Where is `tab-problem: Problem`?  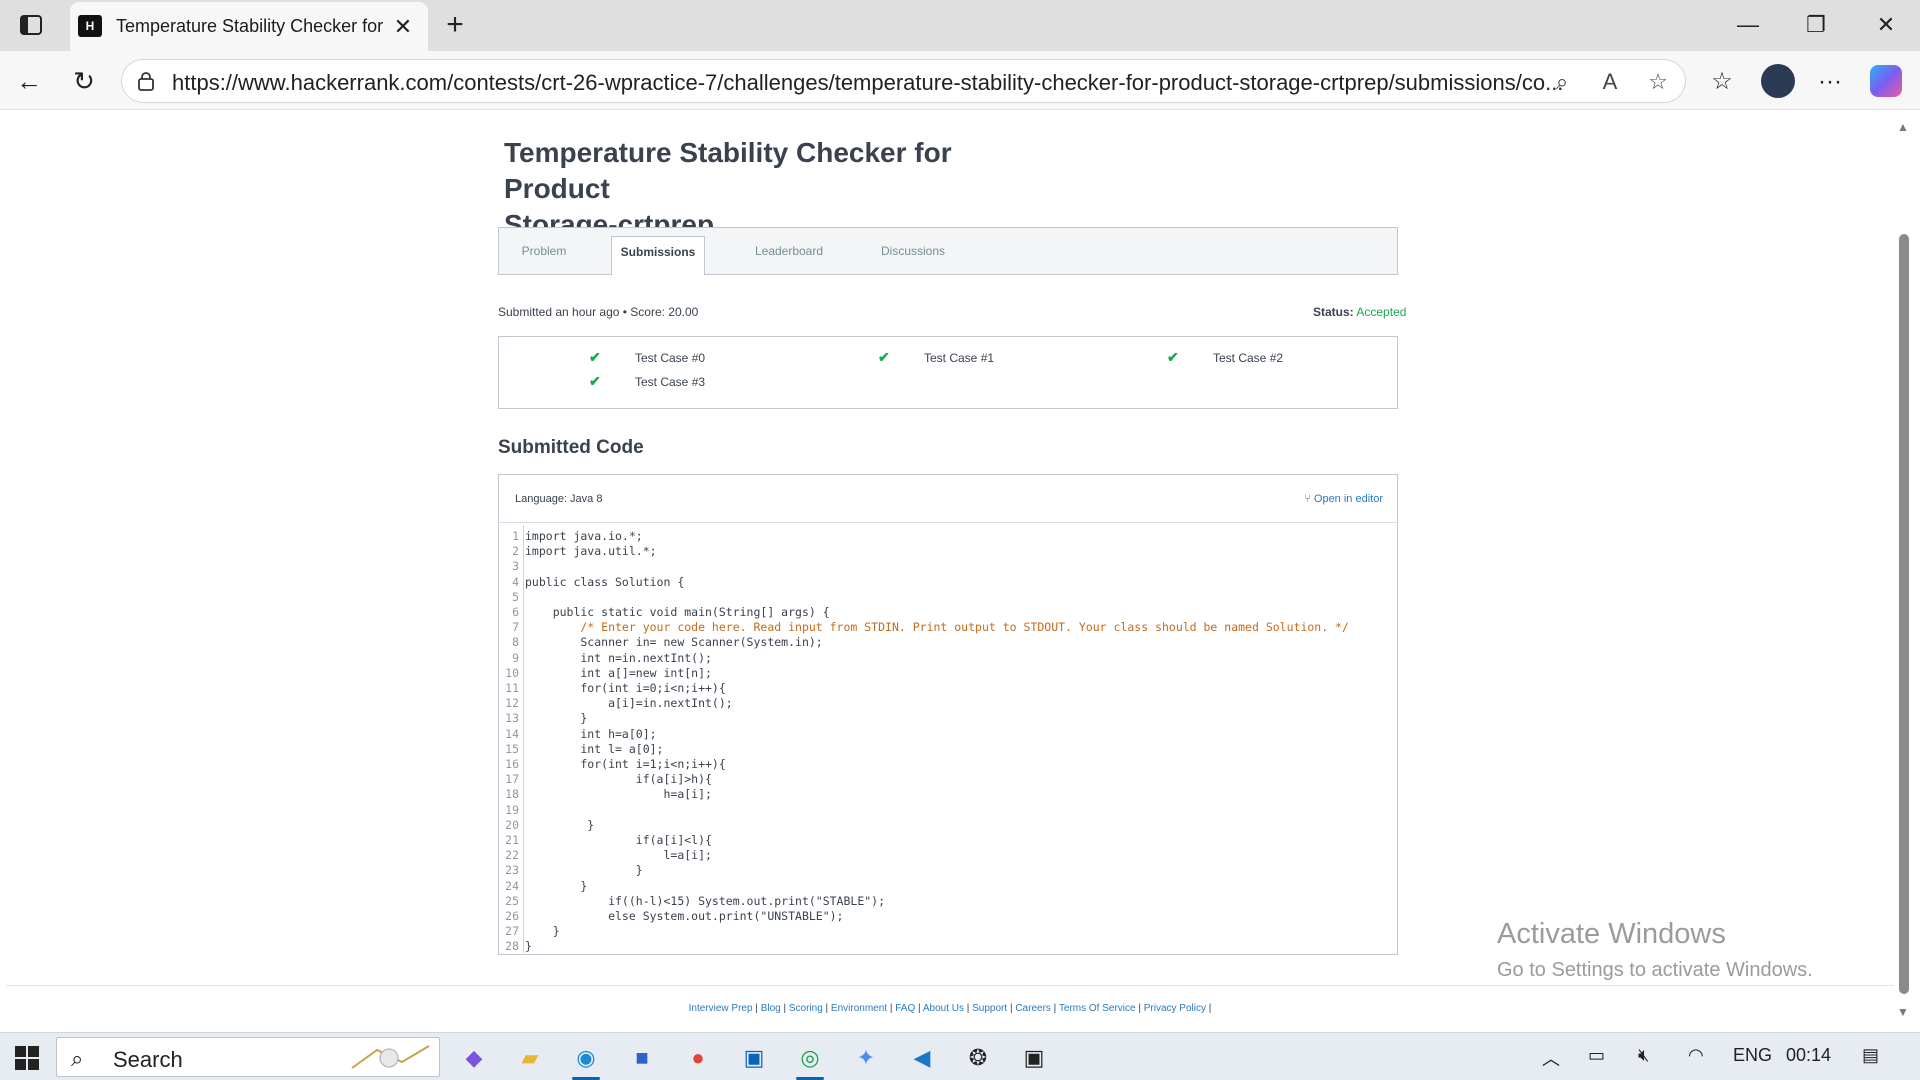 tab-problem: Problem is located at coordinates (544, 251).